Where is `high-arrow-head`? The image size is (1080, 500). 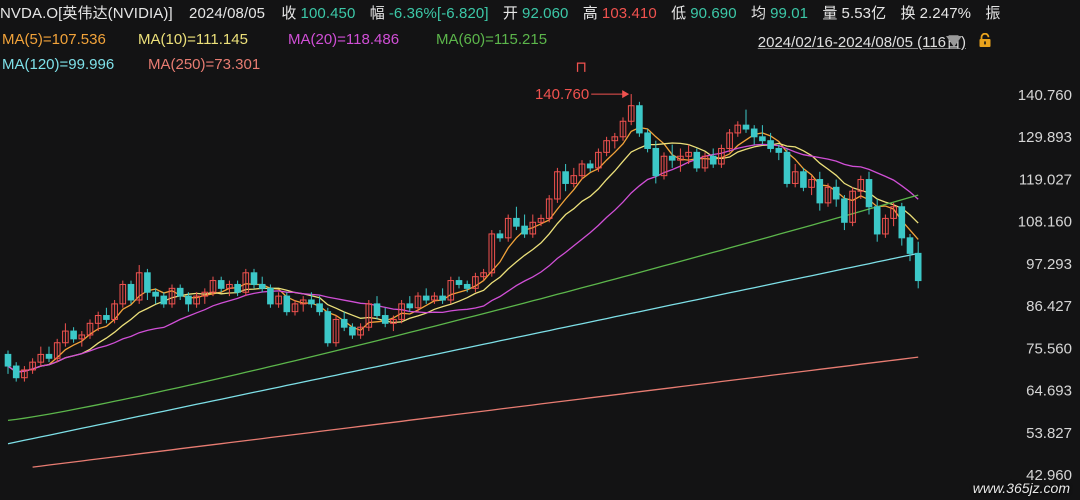
high-arrow-head is located at coordinates (626, 94).